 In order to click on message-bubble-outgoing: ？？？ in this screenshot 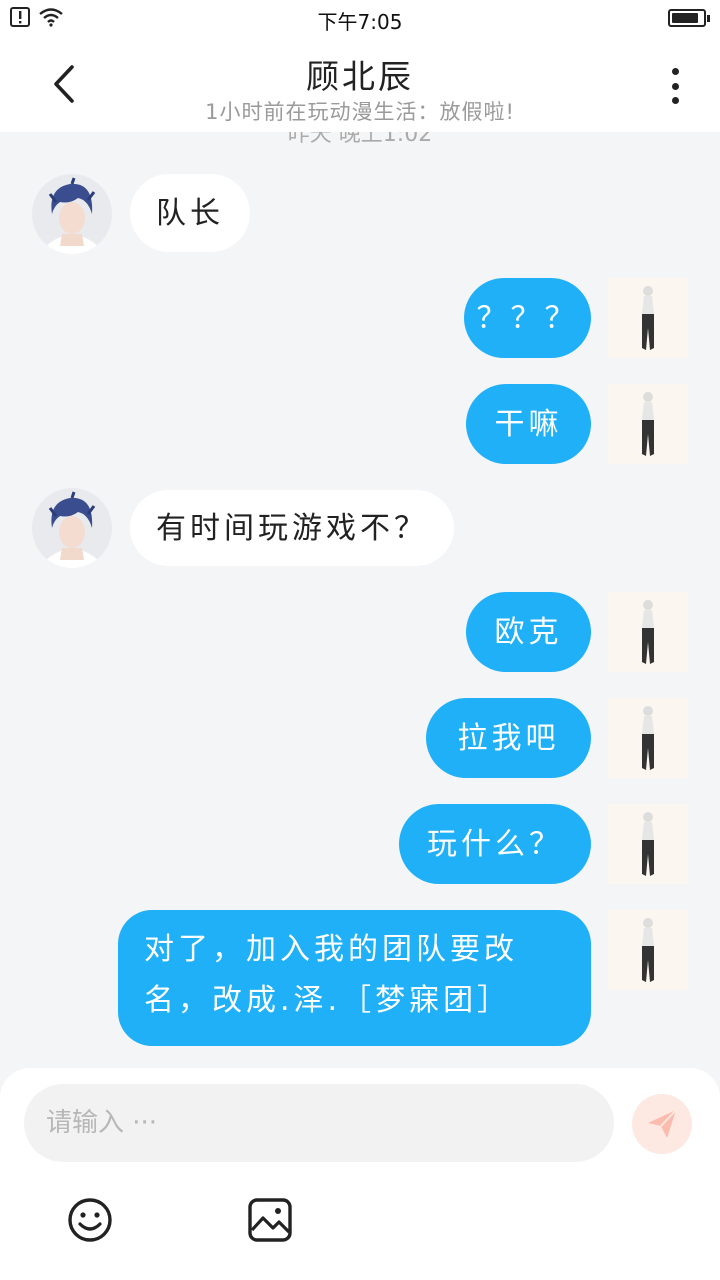, I will do `click(527, 318)`.